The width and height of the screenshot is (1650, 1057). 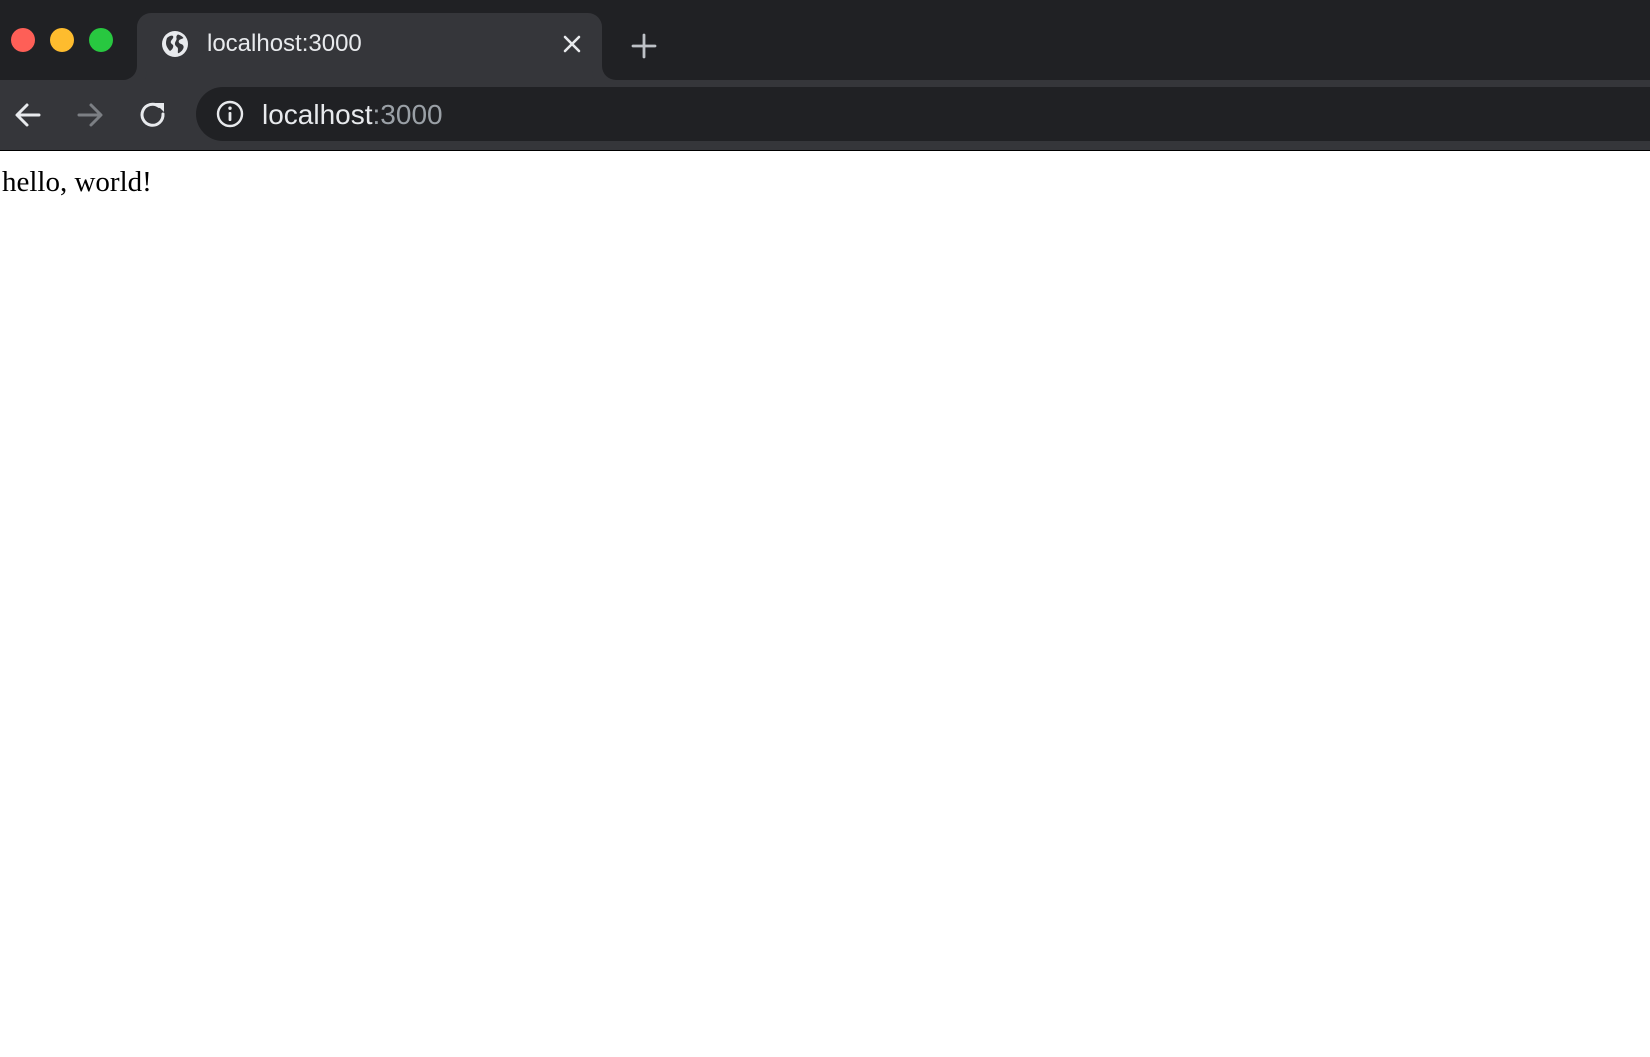 I want to click on info-icon, so click(x=230, y=114).